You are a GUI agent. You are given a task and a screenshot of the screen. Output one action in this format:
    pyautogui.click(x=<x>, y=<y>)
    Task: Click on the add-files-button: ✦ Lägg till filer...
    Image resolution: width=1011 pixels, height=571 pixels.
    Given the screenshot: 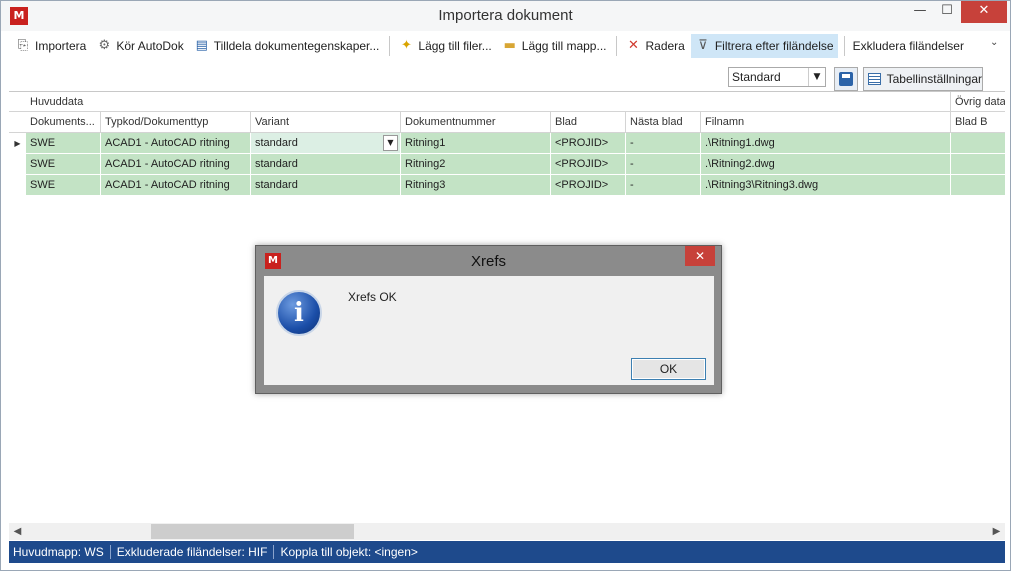 What is the action you would take?
    pyautogui.click(x=444, y=46)
    